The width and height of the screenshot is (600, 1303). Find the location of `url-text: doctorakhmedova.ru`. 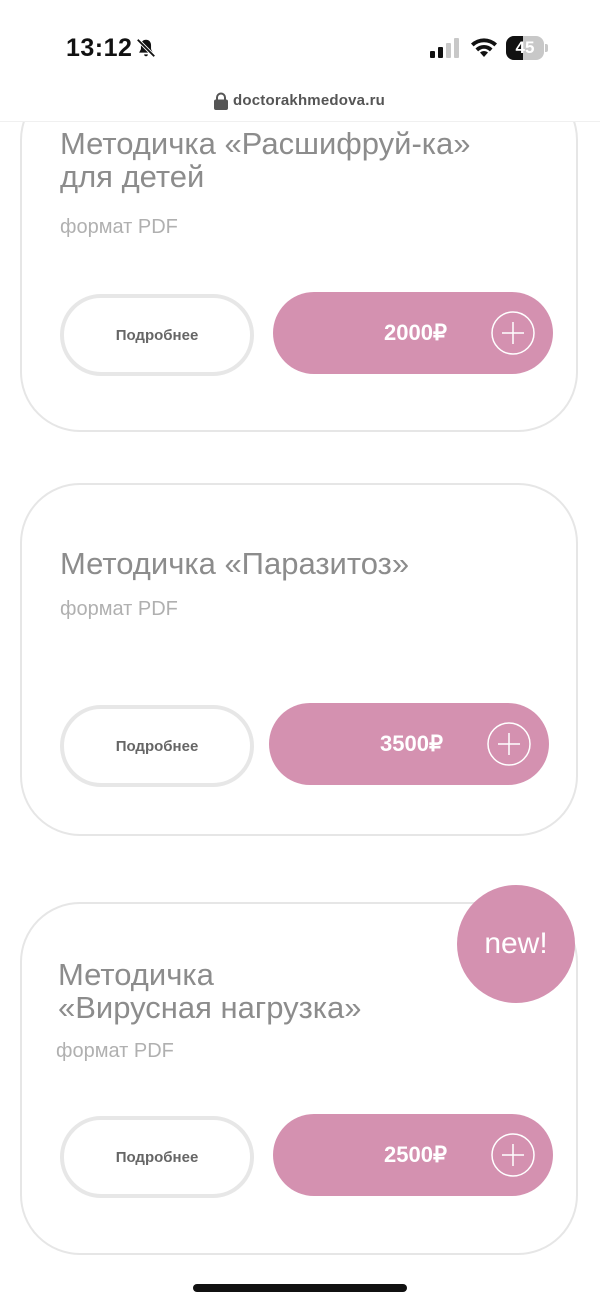

url-text: doctorakhmedova.ru is located at coordinates (309, 100).